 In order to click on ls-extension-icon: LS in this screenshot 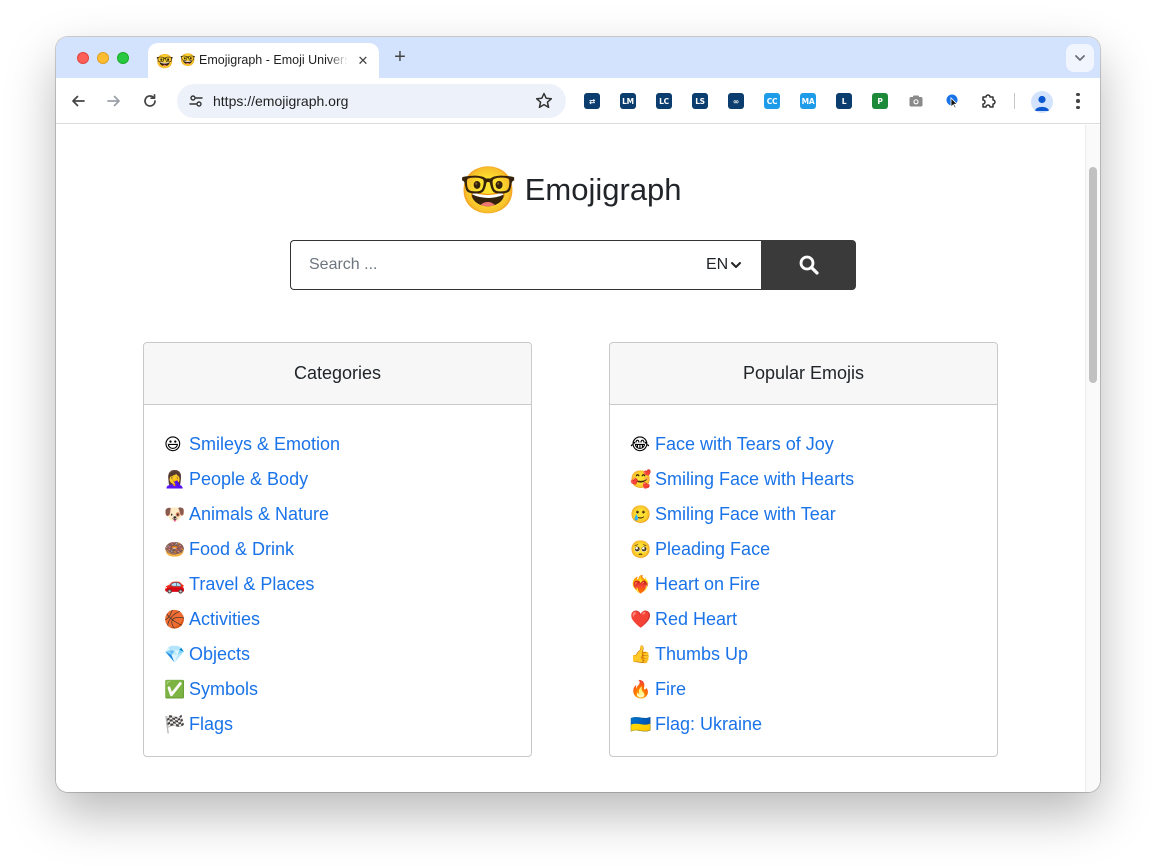, I will do `click(700, 101)`.